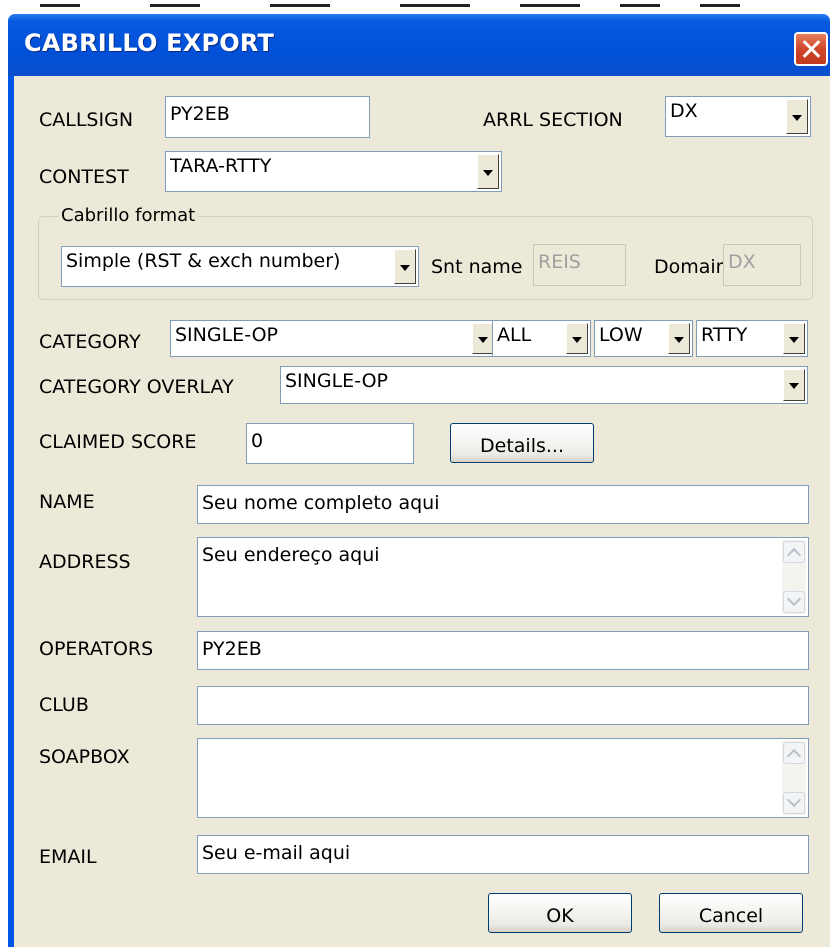  Describe the element at coordinates (503, 705) in the screenshot. I see `club-input` at that location.